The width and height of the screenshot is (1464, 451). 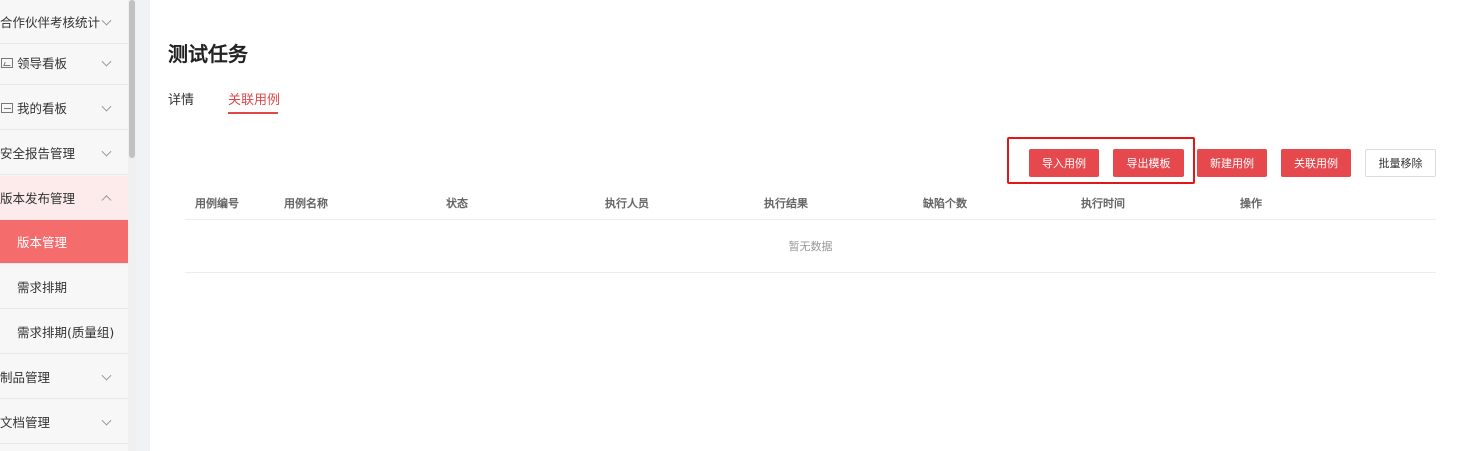 What do you see at coordinates (25, 422) in the screenshot?
I see `sidebar-item-label: 文档管理` at bounding box center [25, 422].